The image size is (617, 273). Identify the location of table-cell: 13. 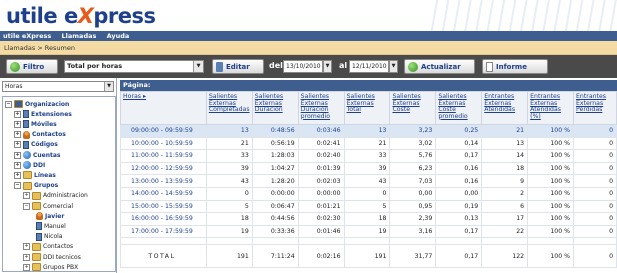
(229, 131).